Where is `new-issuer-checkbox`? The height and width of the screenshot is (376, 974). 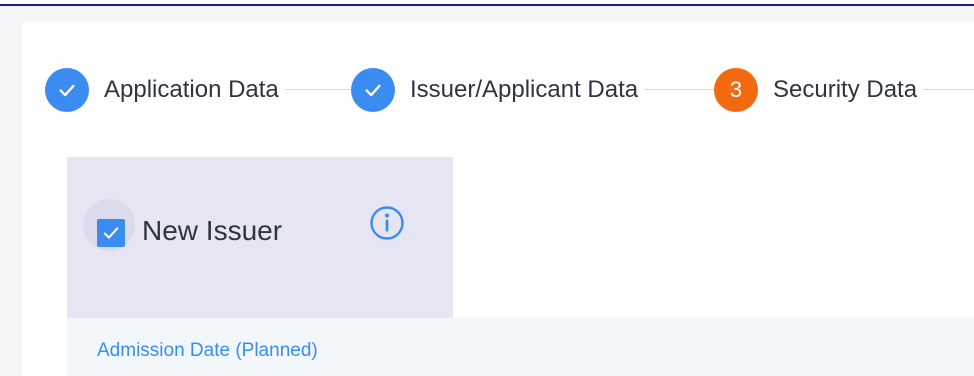
new-issuer-checkbox is located at coordinates (111, 233).